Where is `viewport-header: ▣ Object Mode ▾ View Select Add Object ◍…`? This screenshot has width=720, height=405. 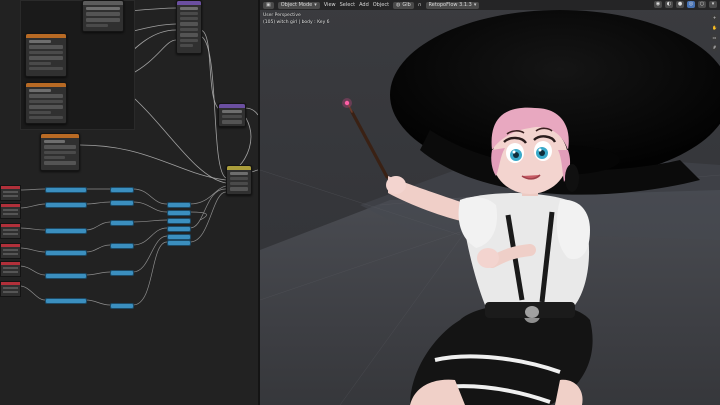
viewport-header: ▣ Object Mode ▾ View Select Add Object ◍… is located at coordinates (490, 5).